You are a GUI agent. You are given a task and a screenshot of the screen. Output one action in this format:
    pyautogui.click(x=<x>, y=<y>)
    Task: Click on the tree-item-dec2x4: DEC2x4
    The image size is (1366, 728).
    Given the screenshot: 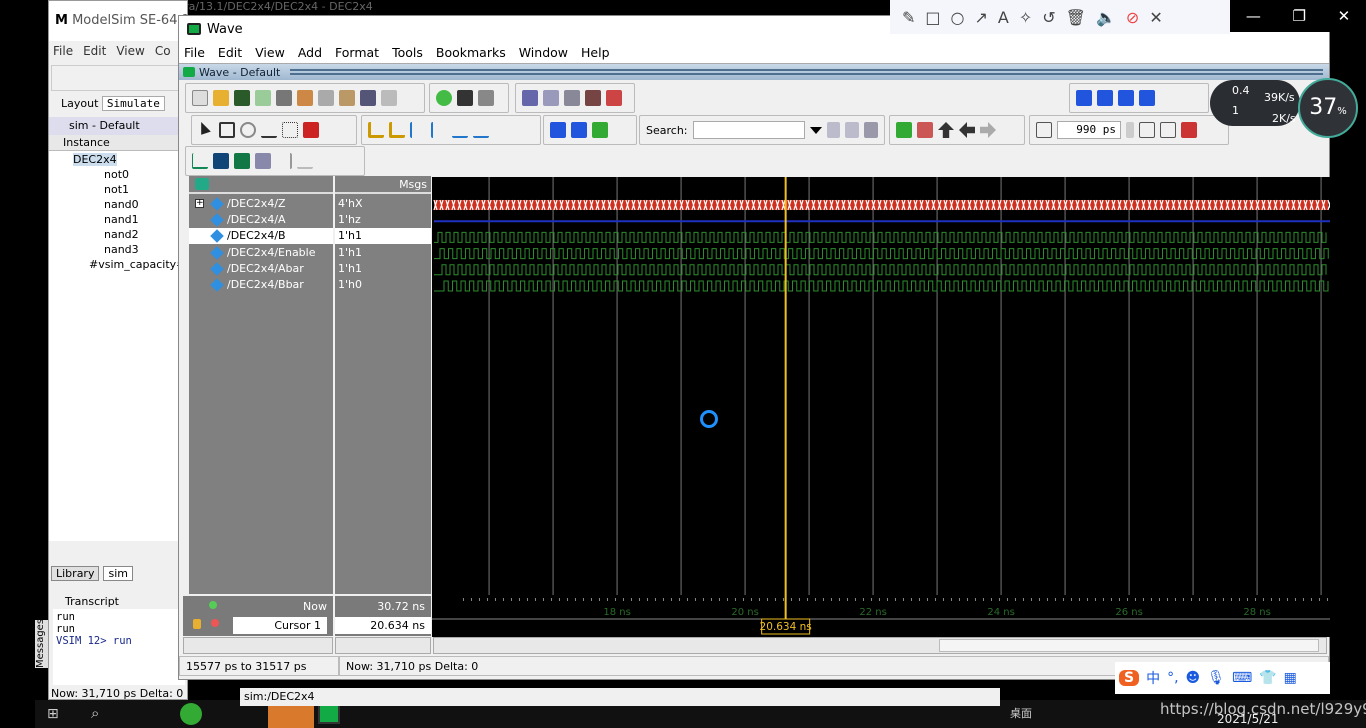 What is the action you would take?
    pyautogui.click(x=95, y=159)
    